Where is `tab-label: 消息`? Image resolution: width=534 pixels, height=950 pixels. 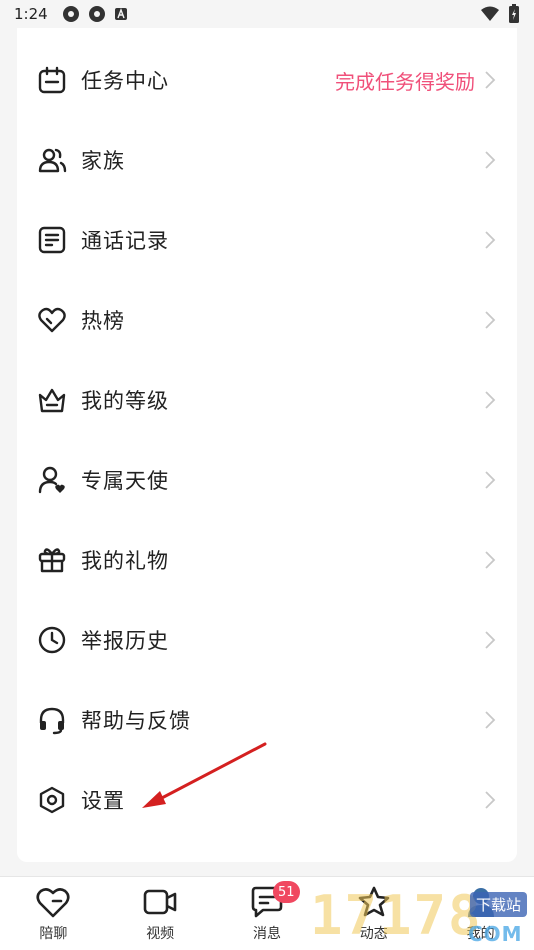 tab-label: 消息 is located at coordinates (266, 934).